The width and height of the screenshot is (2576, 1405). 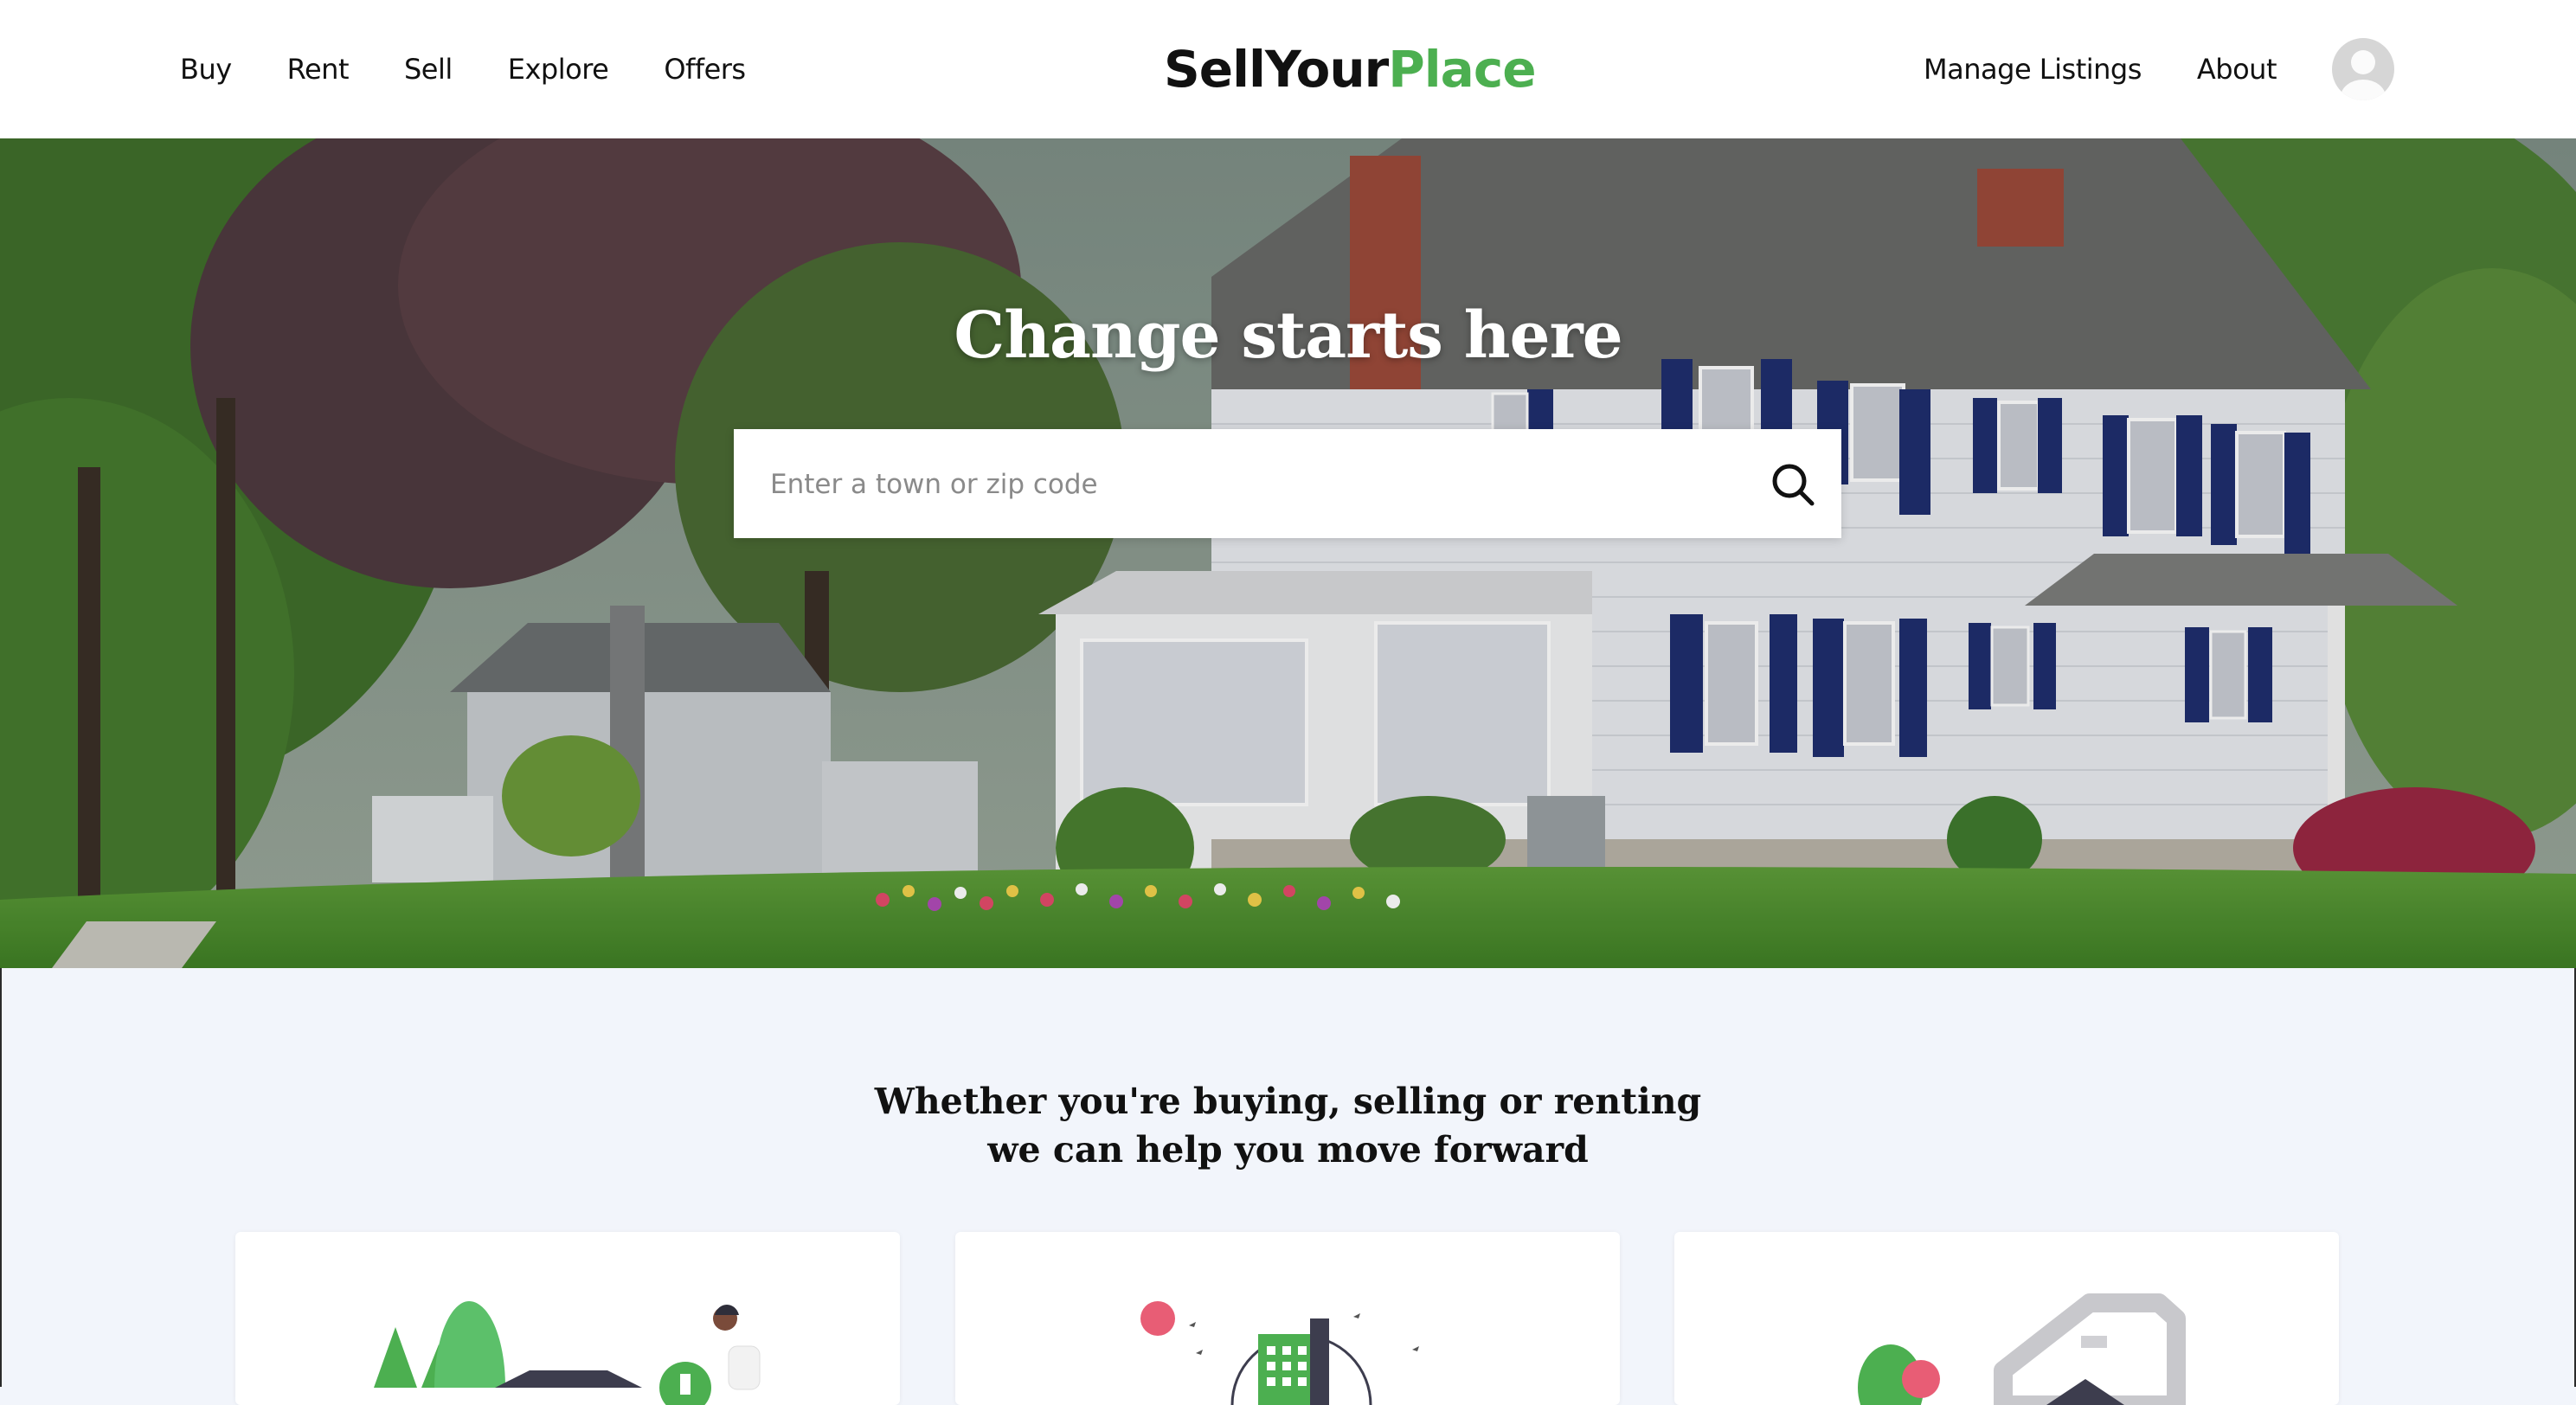 I want to click on tagline-line-2: we can help you move forward, so click(x=1288, y=1150).